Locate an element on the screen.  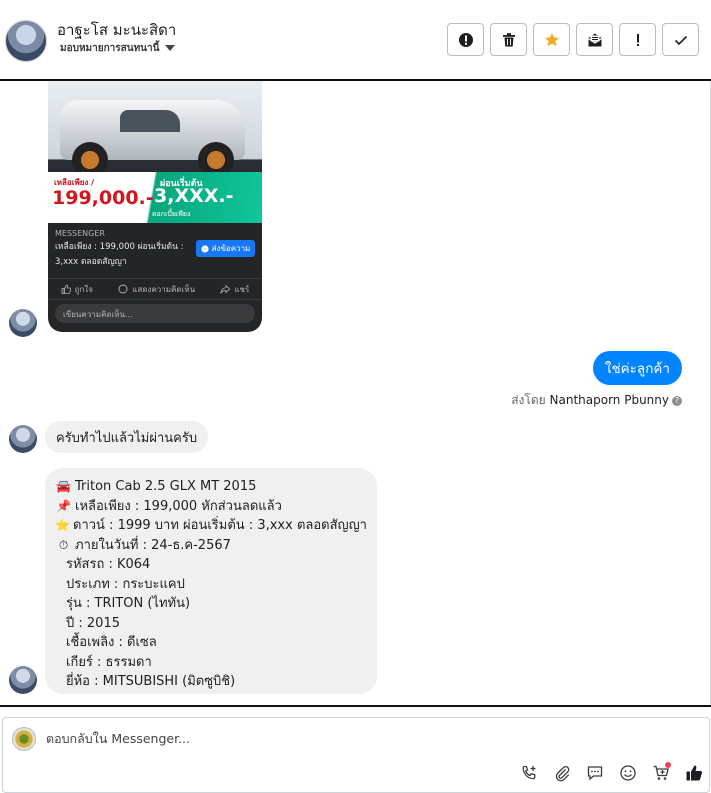
follow-up-button is located at coordinates (637, 39).